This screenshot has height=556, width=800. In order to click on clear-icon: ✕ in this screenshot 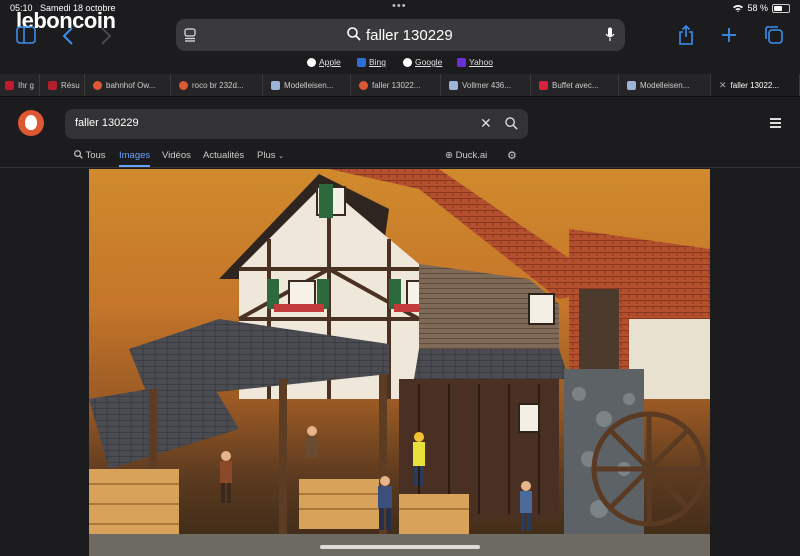, I will do `click(486, 123)`.